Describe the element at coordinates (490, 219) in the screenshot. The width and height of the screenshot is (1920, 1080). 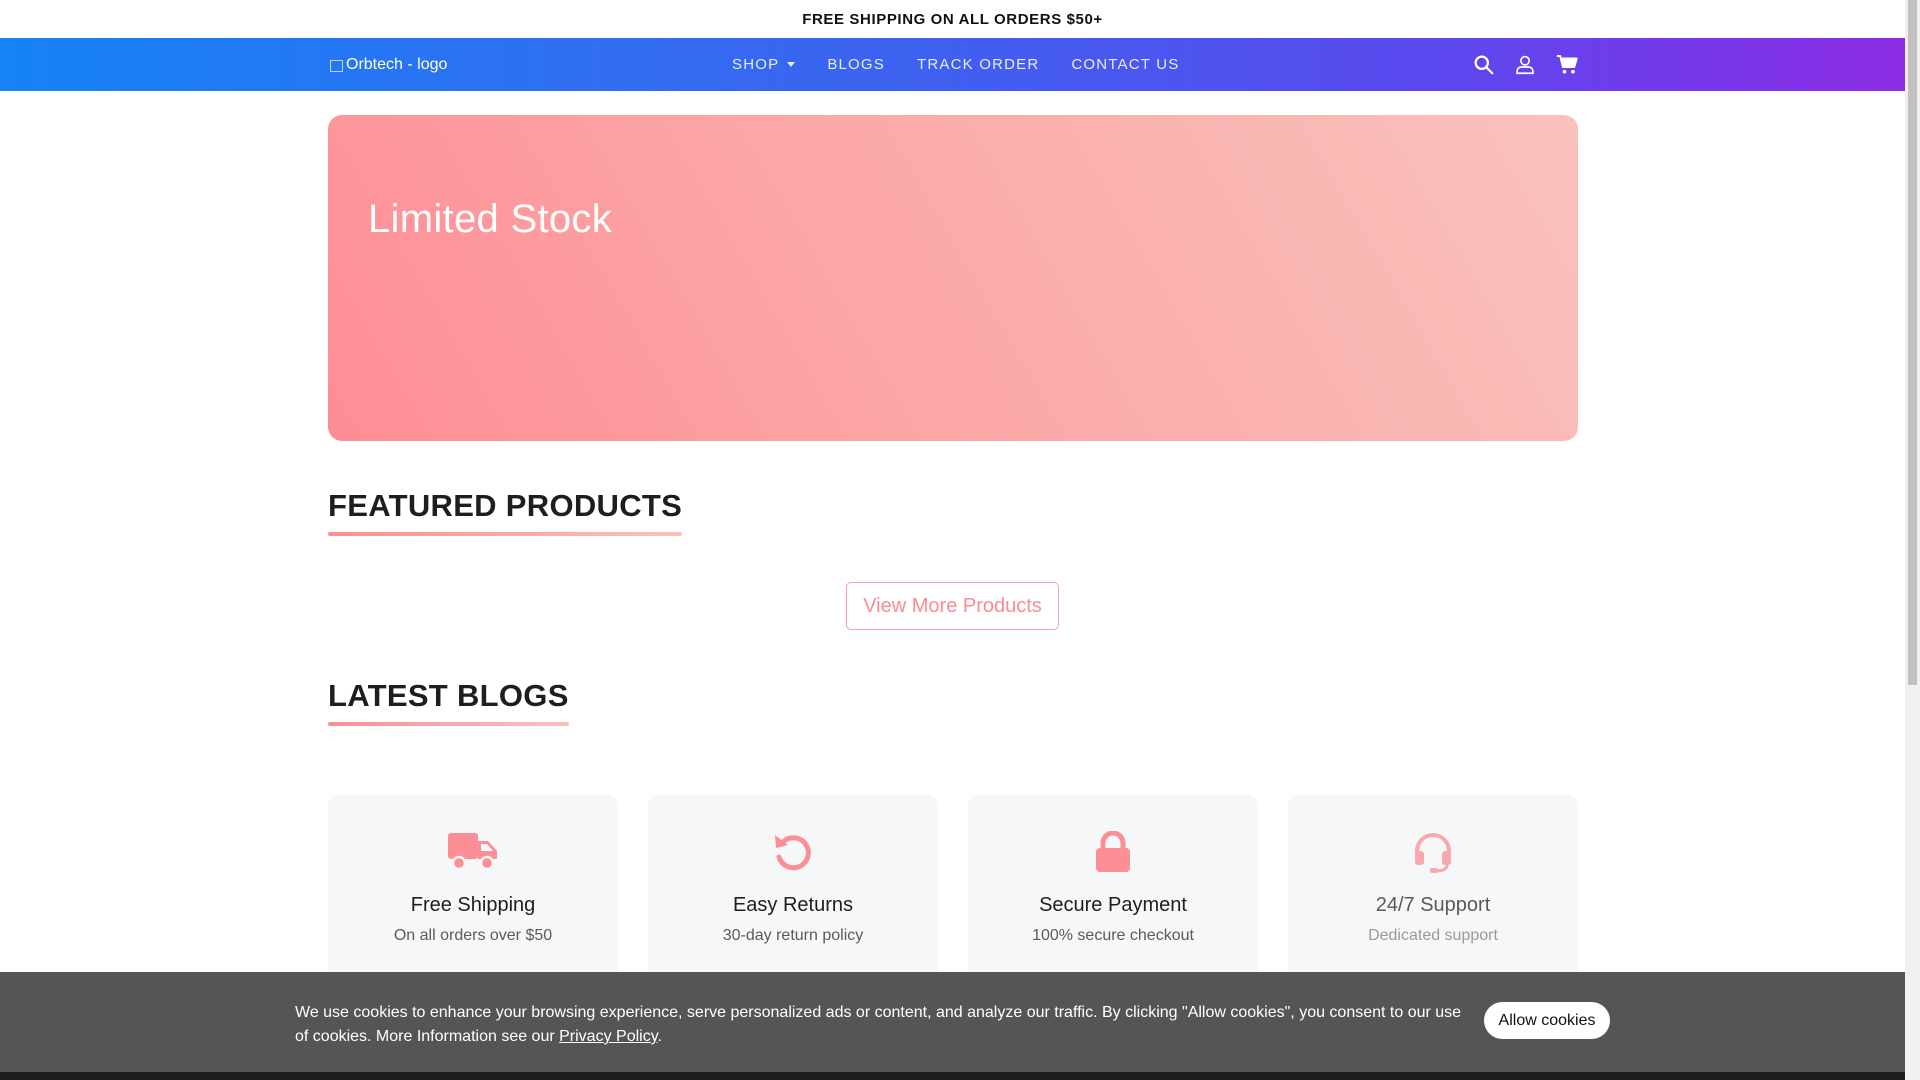
I see `hero-title: Limited Stock` at that location.